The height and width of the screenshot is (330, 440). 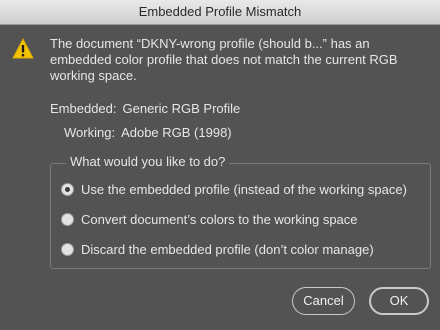 What do you see at coordinates (83, 108) in the screenshot?
I see `embedded-label: Embedded:` at bounding box center [83, 108].